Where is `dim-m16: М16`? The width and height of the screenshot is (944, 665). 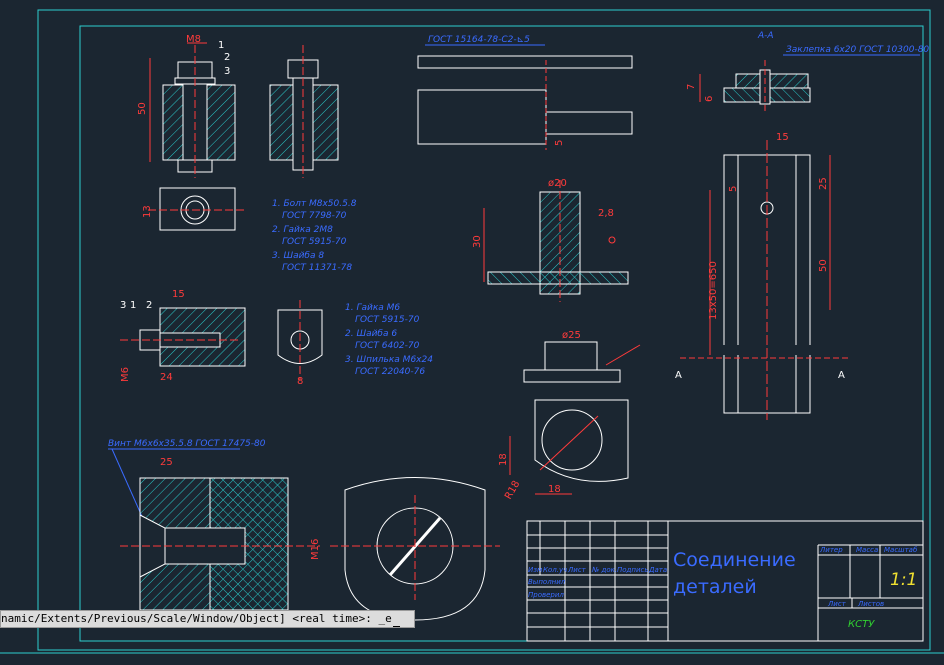
dim-m16: М16 is located at coordinates (315, 549).